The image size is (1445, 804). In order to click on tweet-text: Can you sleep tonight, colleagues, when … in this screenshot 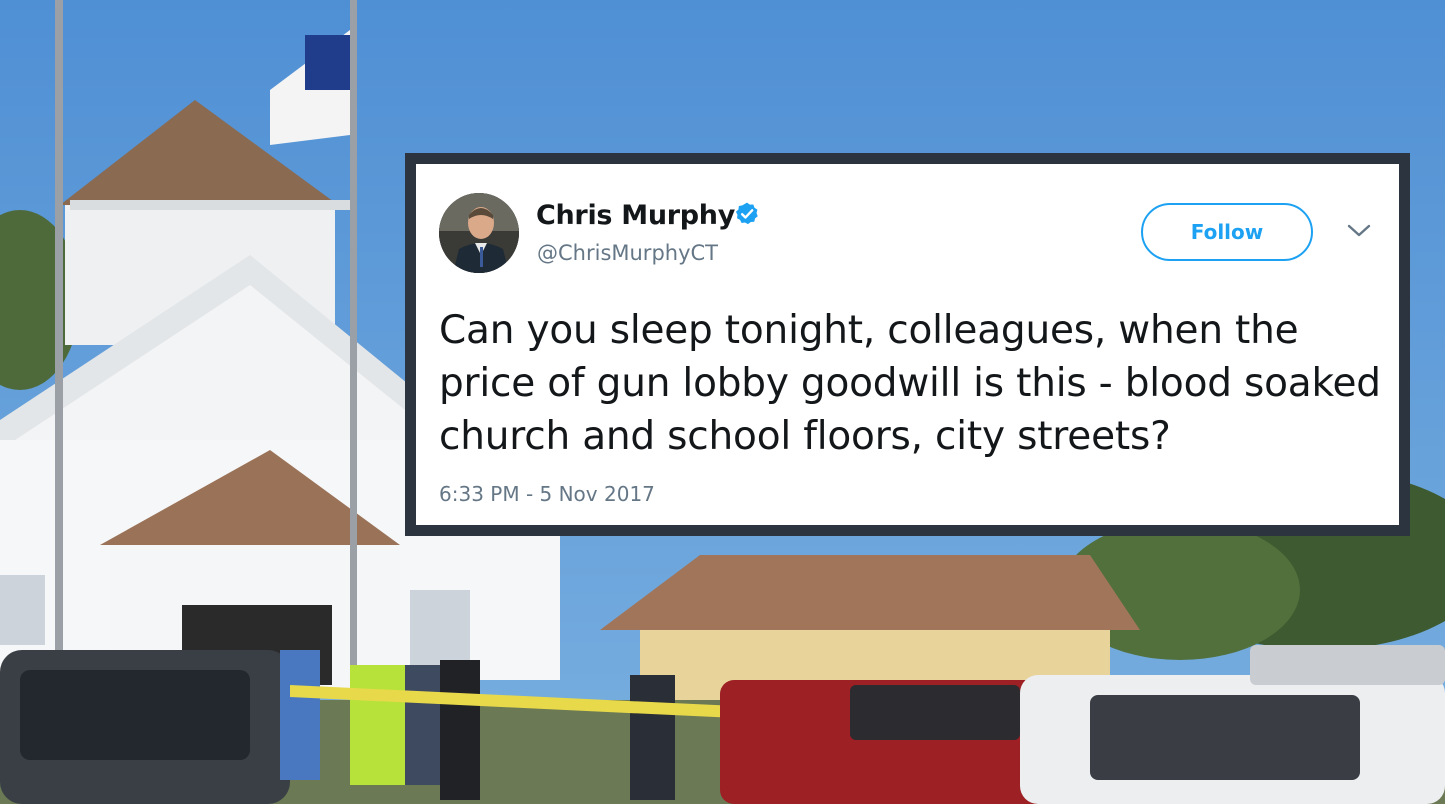, I will do `click(910, 383)`.